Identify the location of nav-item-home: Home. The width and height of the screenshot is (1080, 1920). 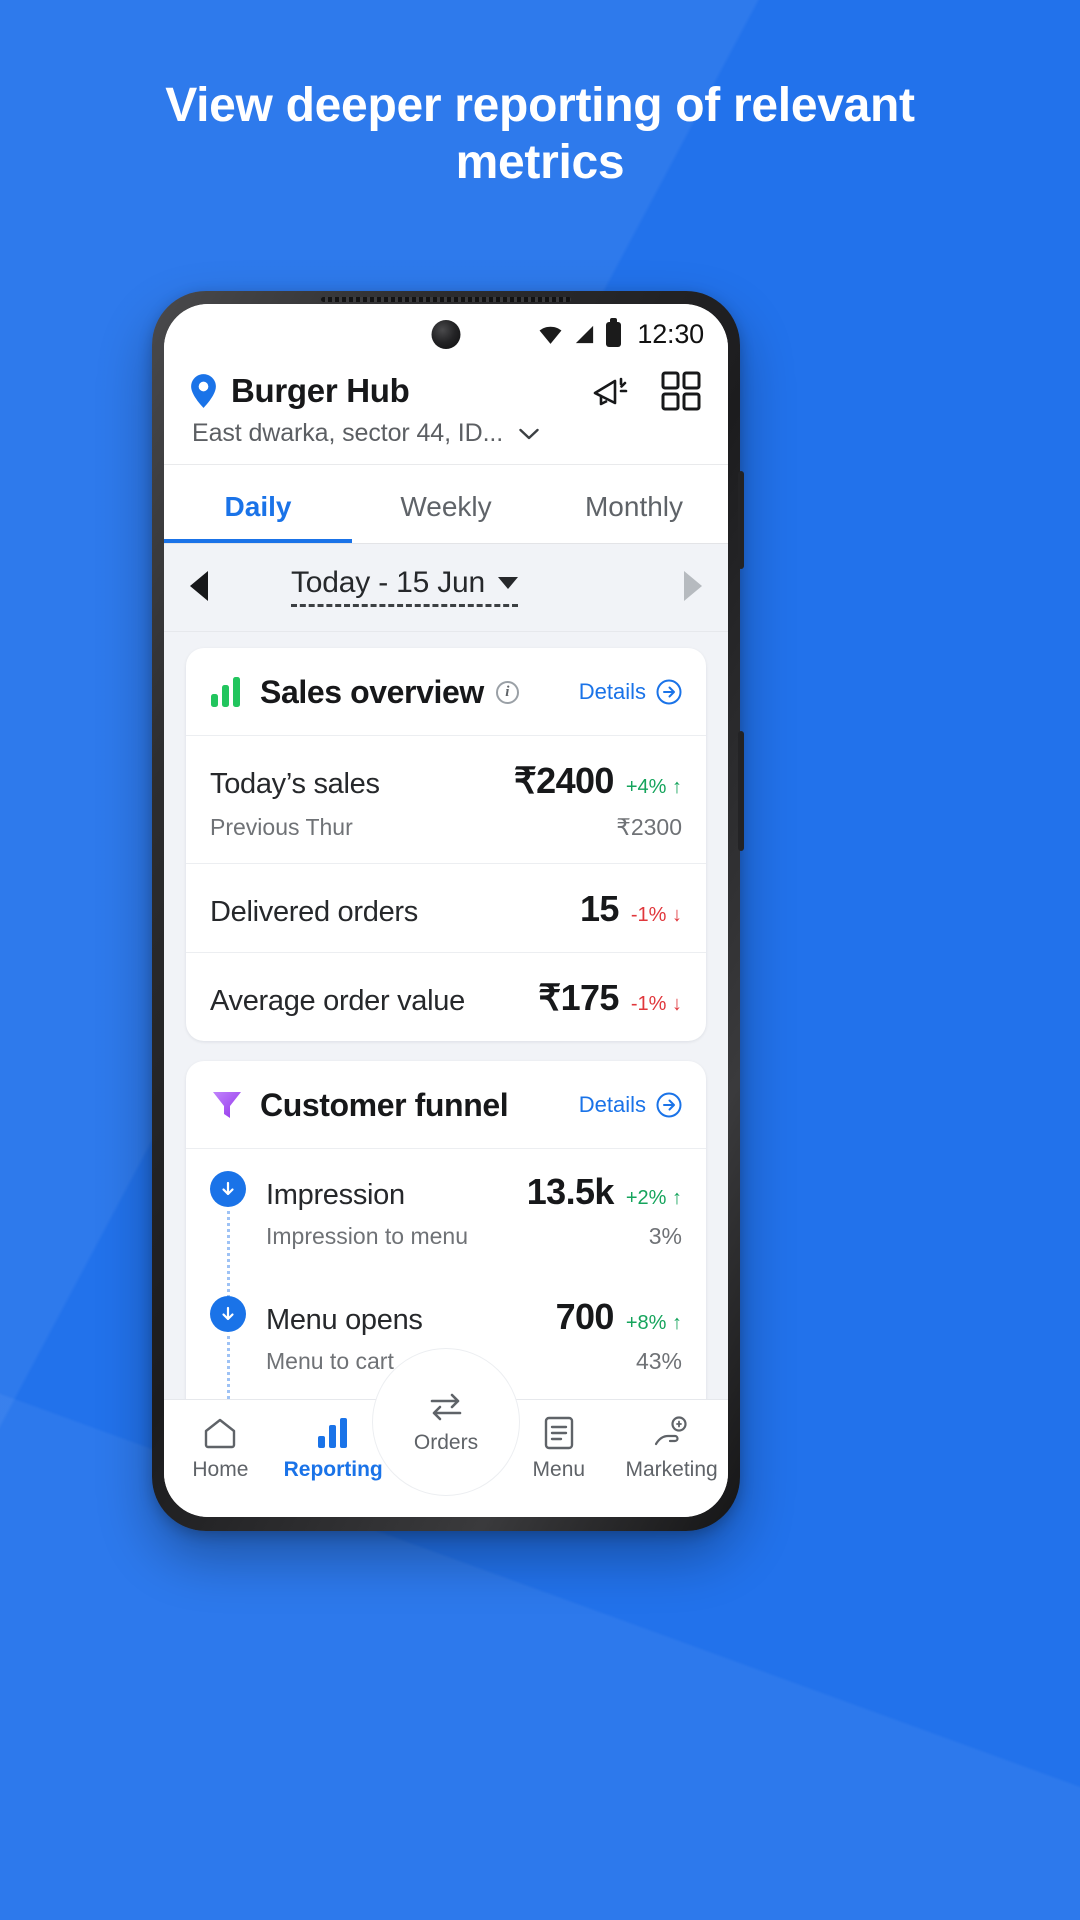
(220, 1449).